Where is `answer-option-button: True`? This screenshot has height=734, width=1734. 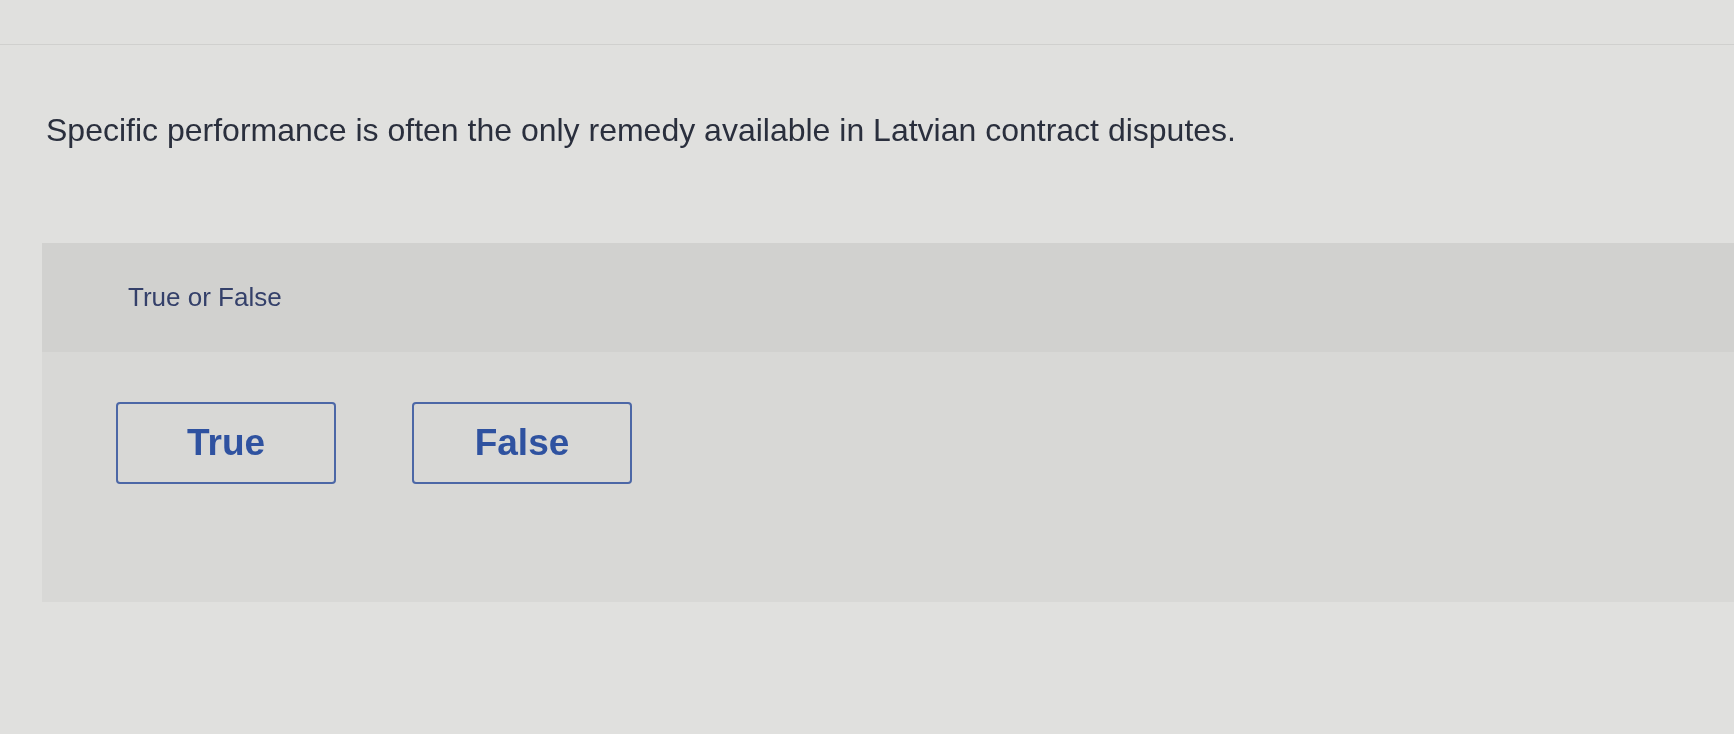
answer-option-button: True is located at coordinates (226, 443).